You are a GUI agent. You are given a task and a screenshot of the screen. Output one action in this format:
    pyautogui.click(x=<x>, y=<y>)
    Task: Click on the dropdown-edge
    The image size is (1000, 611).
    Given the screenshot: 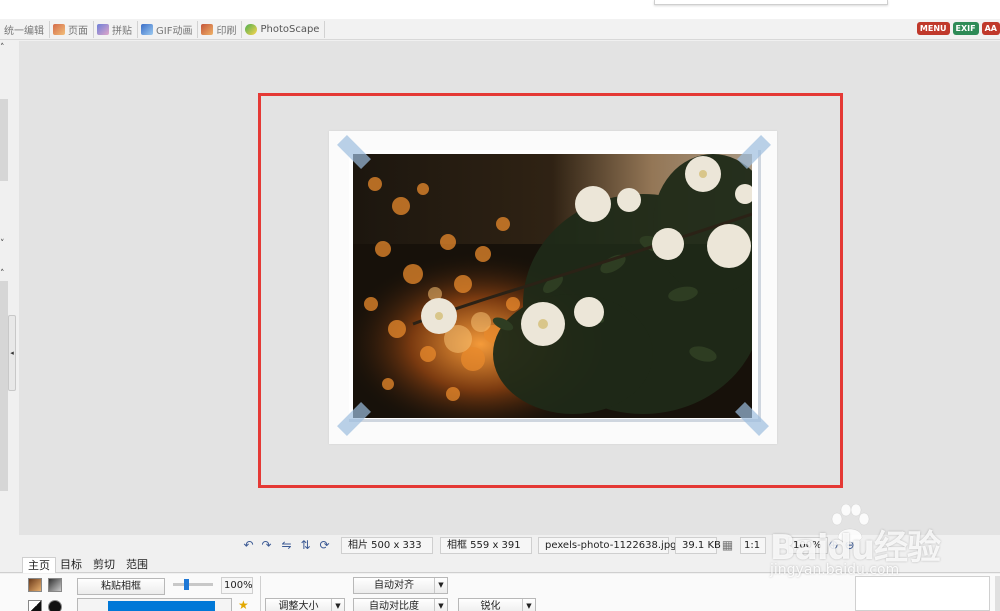 What is the action you would take?
    pyautogui.click(x=771, y=2)
    